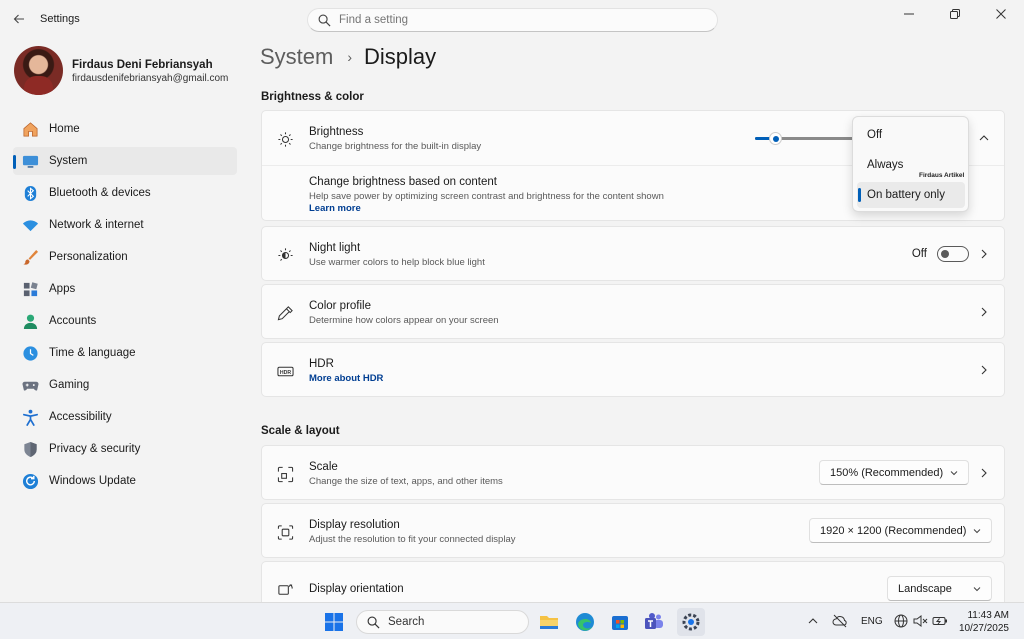  What do you see at coordinates (872, 621) in the screenshot?
I see `language-indicator: ENG` at bounding box center [872, 621].